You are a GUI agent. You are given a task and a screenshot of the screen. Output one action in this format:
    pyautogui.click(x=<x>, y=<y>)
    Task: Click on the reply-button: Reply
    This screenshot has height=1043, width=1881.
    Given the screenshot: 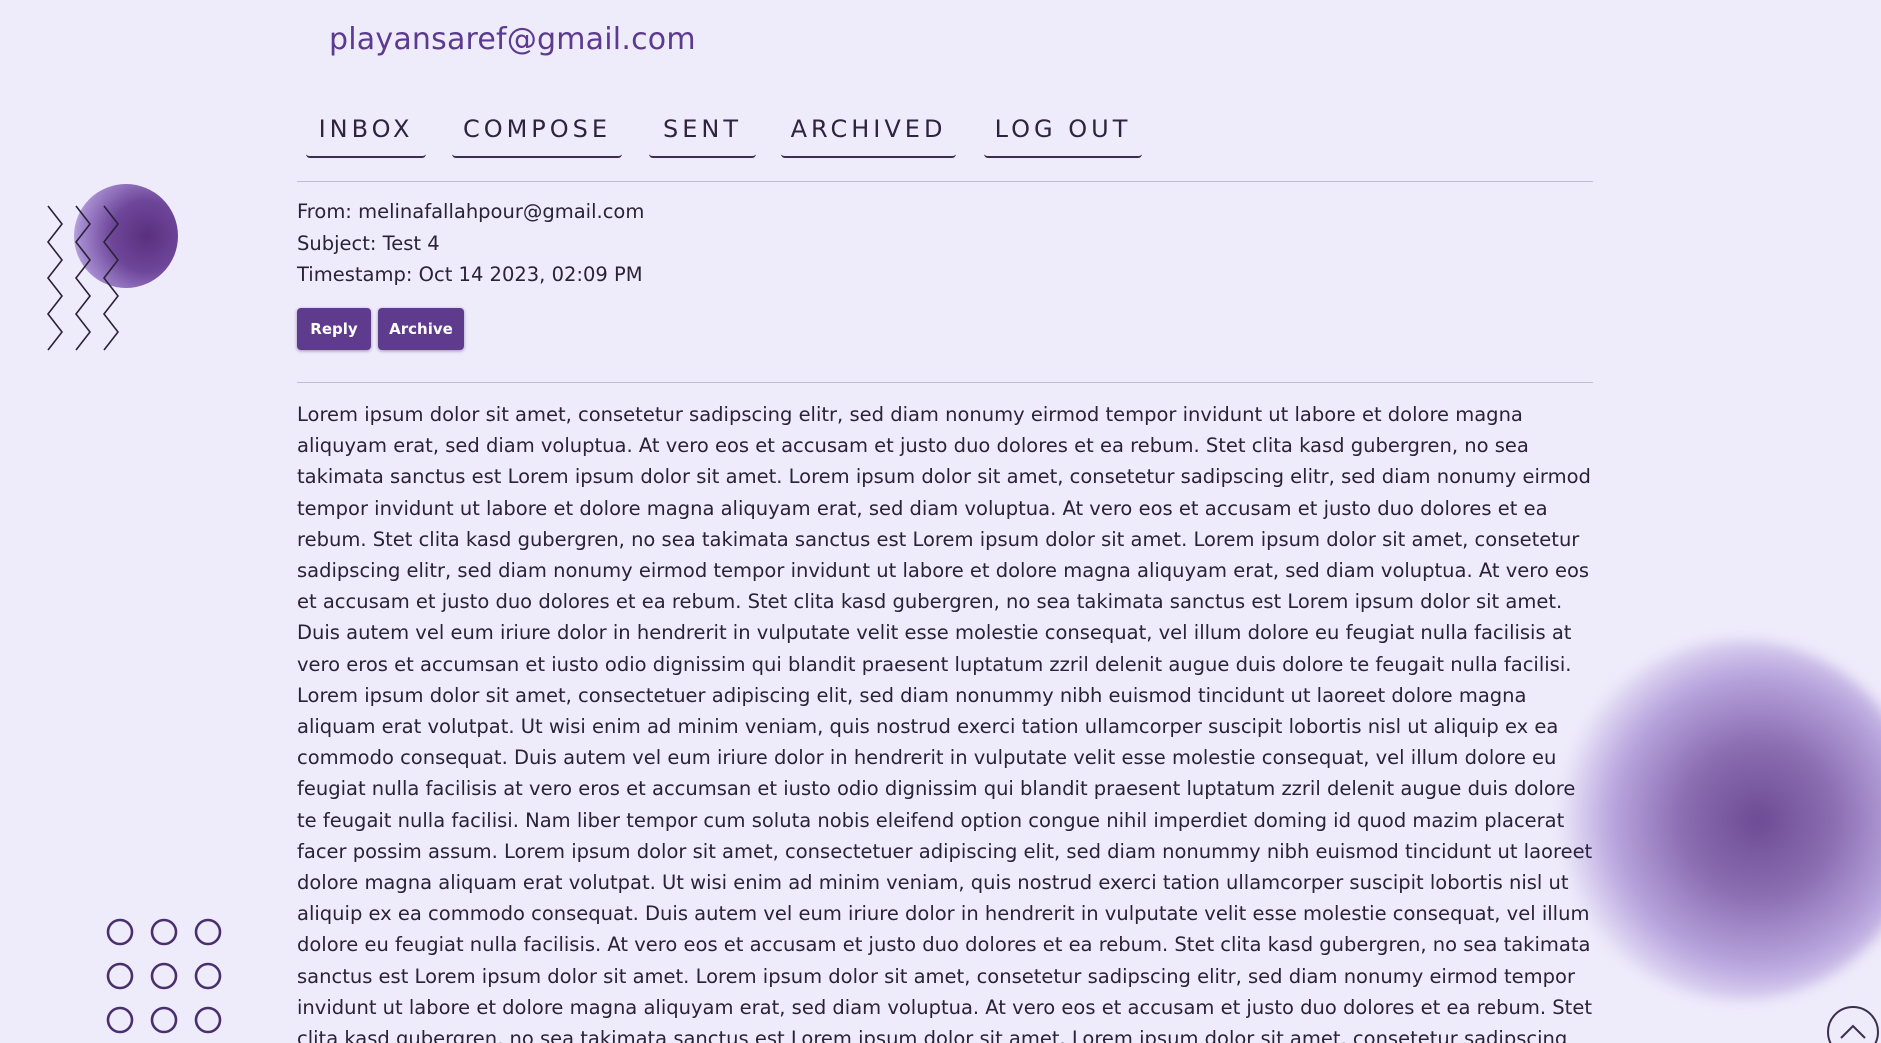 What is the action you would take?
    pyautogui.click(x=334, y=329)
    